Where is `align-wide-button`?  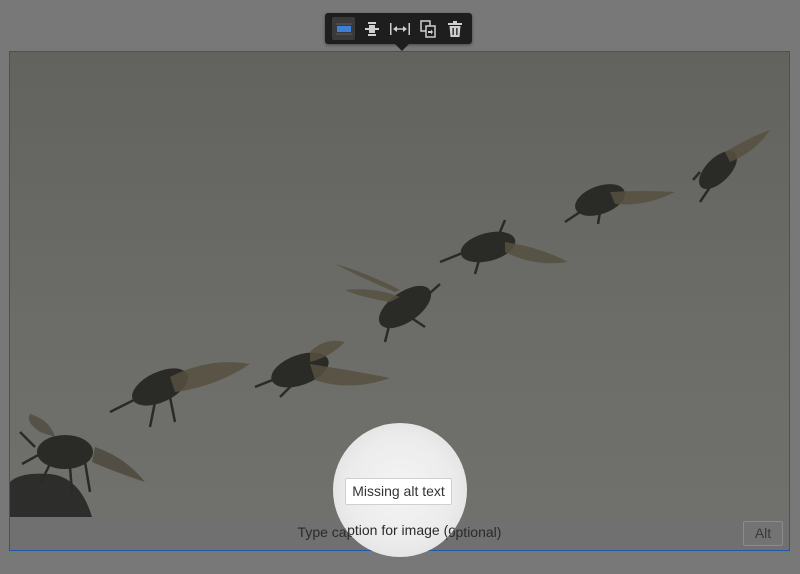
align-wide-button is located at coordinates (343, 28).